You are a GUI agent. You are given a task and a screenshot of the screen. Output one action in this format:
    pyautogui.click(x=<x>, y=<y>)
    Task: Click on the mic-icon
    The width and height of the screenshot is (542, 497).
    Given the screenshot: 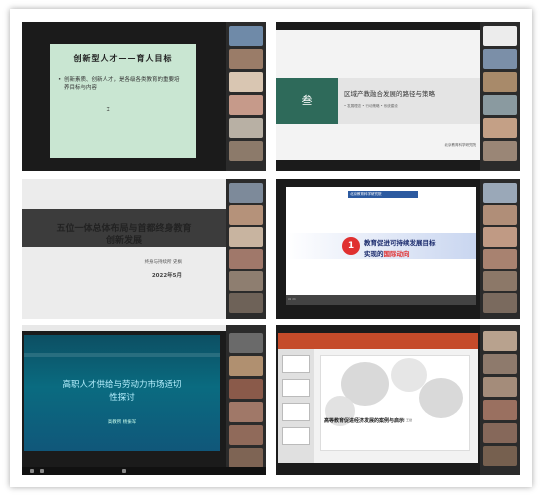 What is the action you would take?
    pyautogui.click(x=32, y=471)
    